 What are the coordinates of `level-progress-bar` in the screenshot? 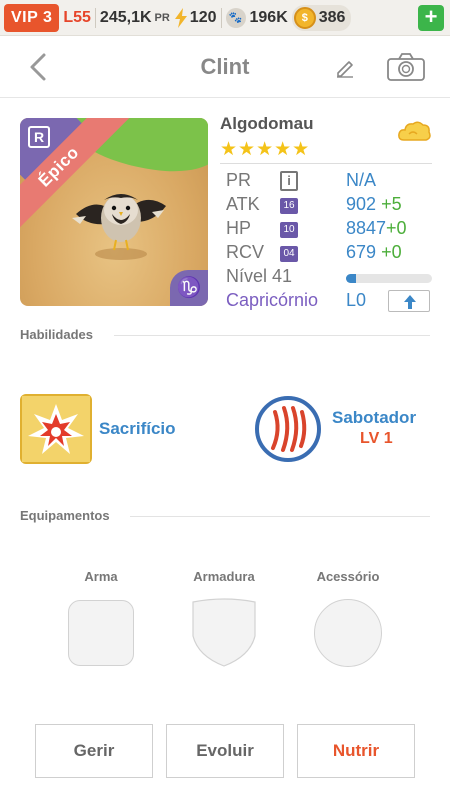 It's located at (389, 278).